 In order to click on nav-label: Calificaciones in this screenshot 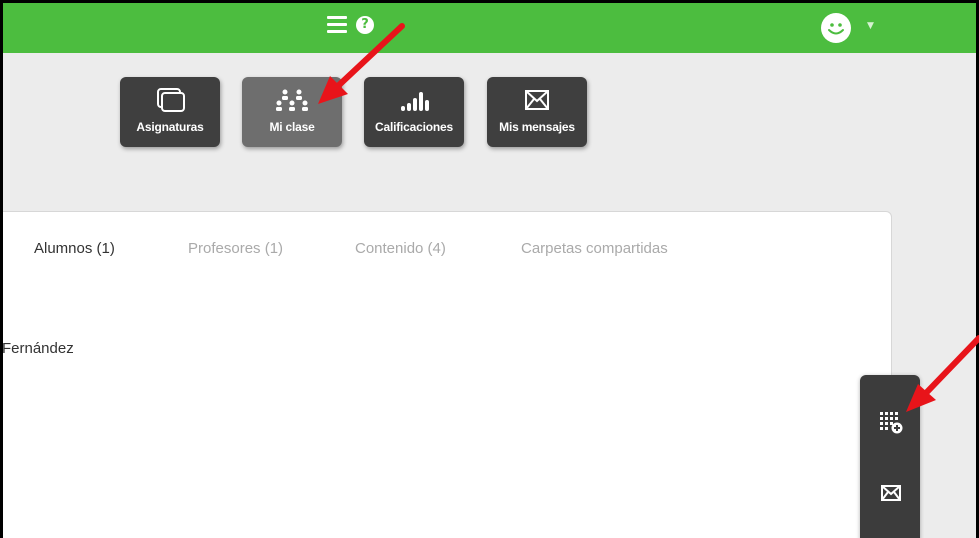, I will do `click(414, 127)`.